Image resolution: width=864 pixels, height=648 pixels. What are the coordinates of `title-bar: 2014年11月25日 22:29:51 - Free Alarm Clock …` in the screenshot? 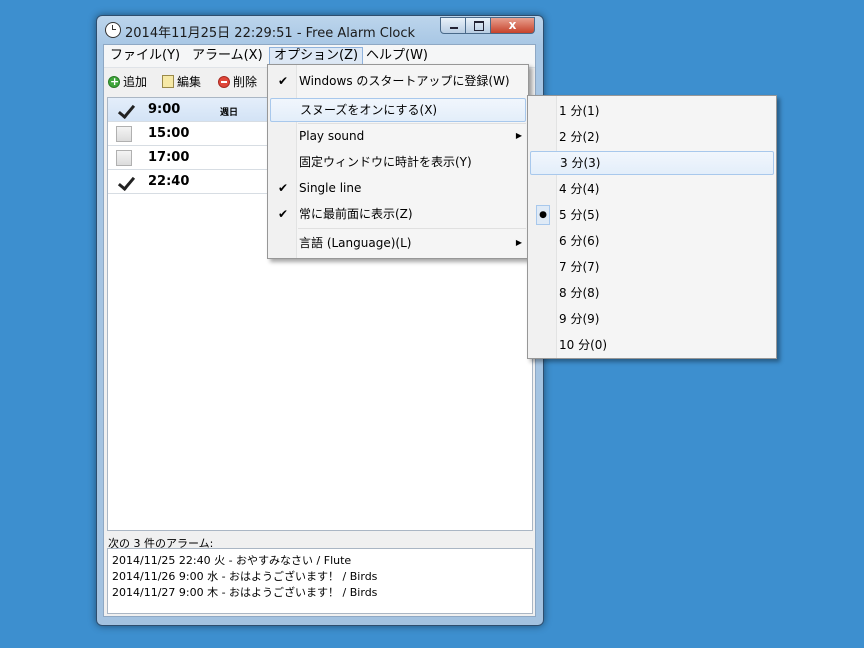 It's located at (320, 30).